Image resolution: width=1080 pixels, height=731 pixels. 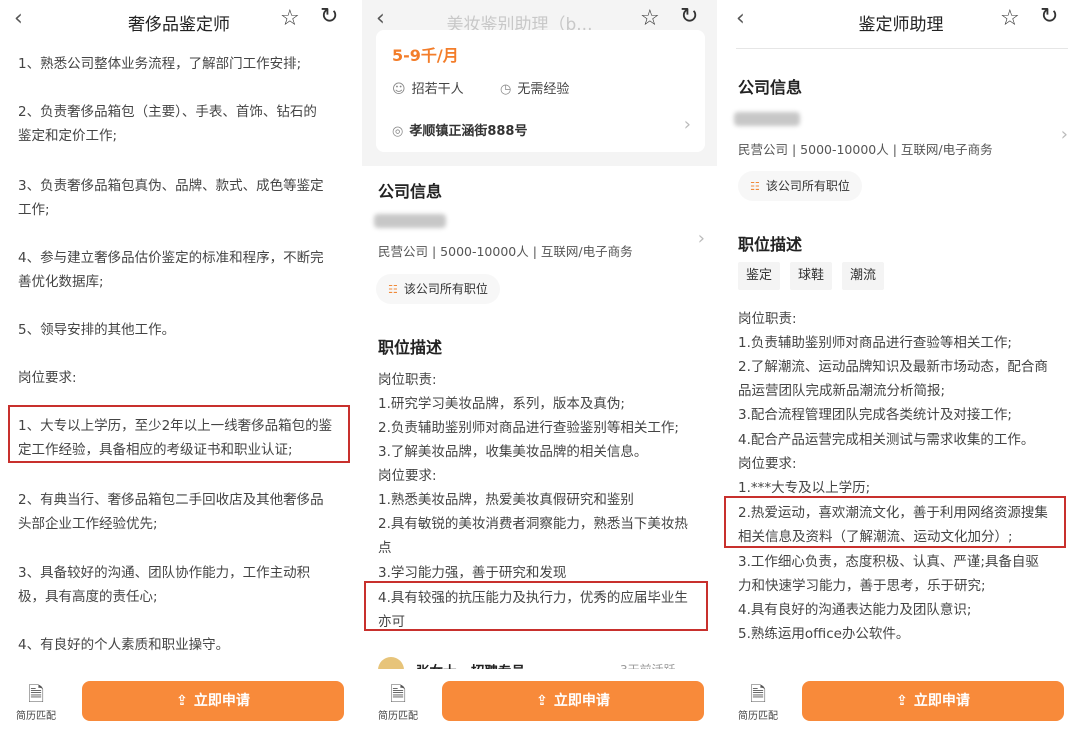 I want to click on desc-line: 力和快速学习能力，善于思考，乐于研究;, so click(x=862, y=586).